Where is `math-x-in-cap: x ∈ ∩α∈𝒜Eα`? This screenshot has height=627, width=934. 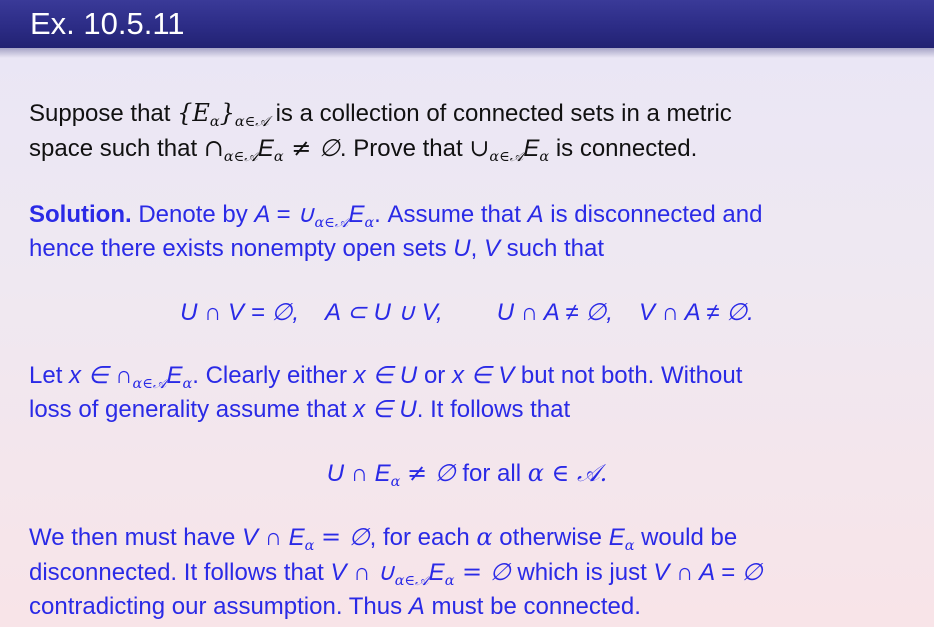 math-x-in-cap: x ∈ ∩α∈𝒜Eα is located at coordinates (131, 377).